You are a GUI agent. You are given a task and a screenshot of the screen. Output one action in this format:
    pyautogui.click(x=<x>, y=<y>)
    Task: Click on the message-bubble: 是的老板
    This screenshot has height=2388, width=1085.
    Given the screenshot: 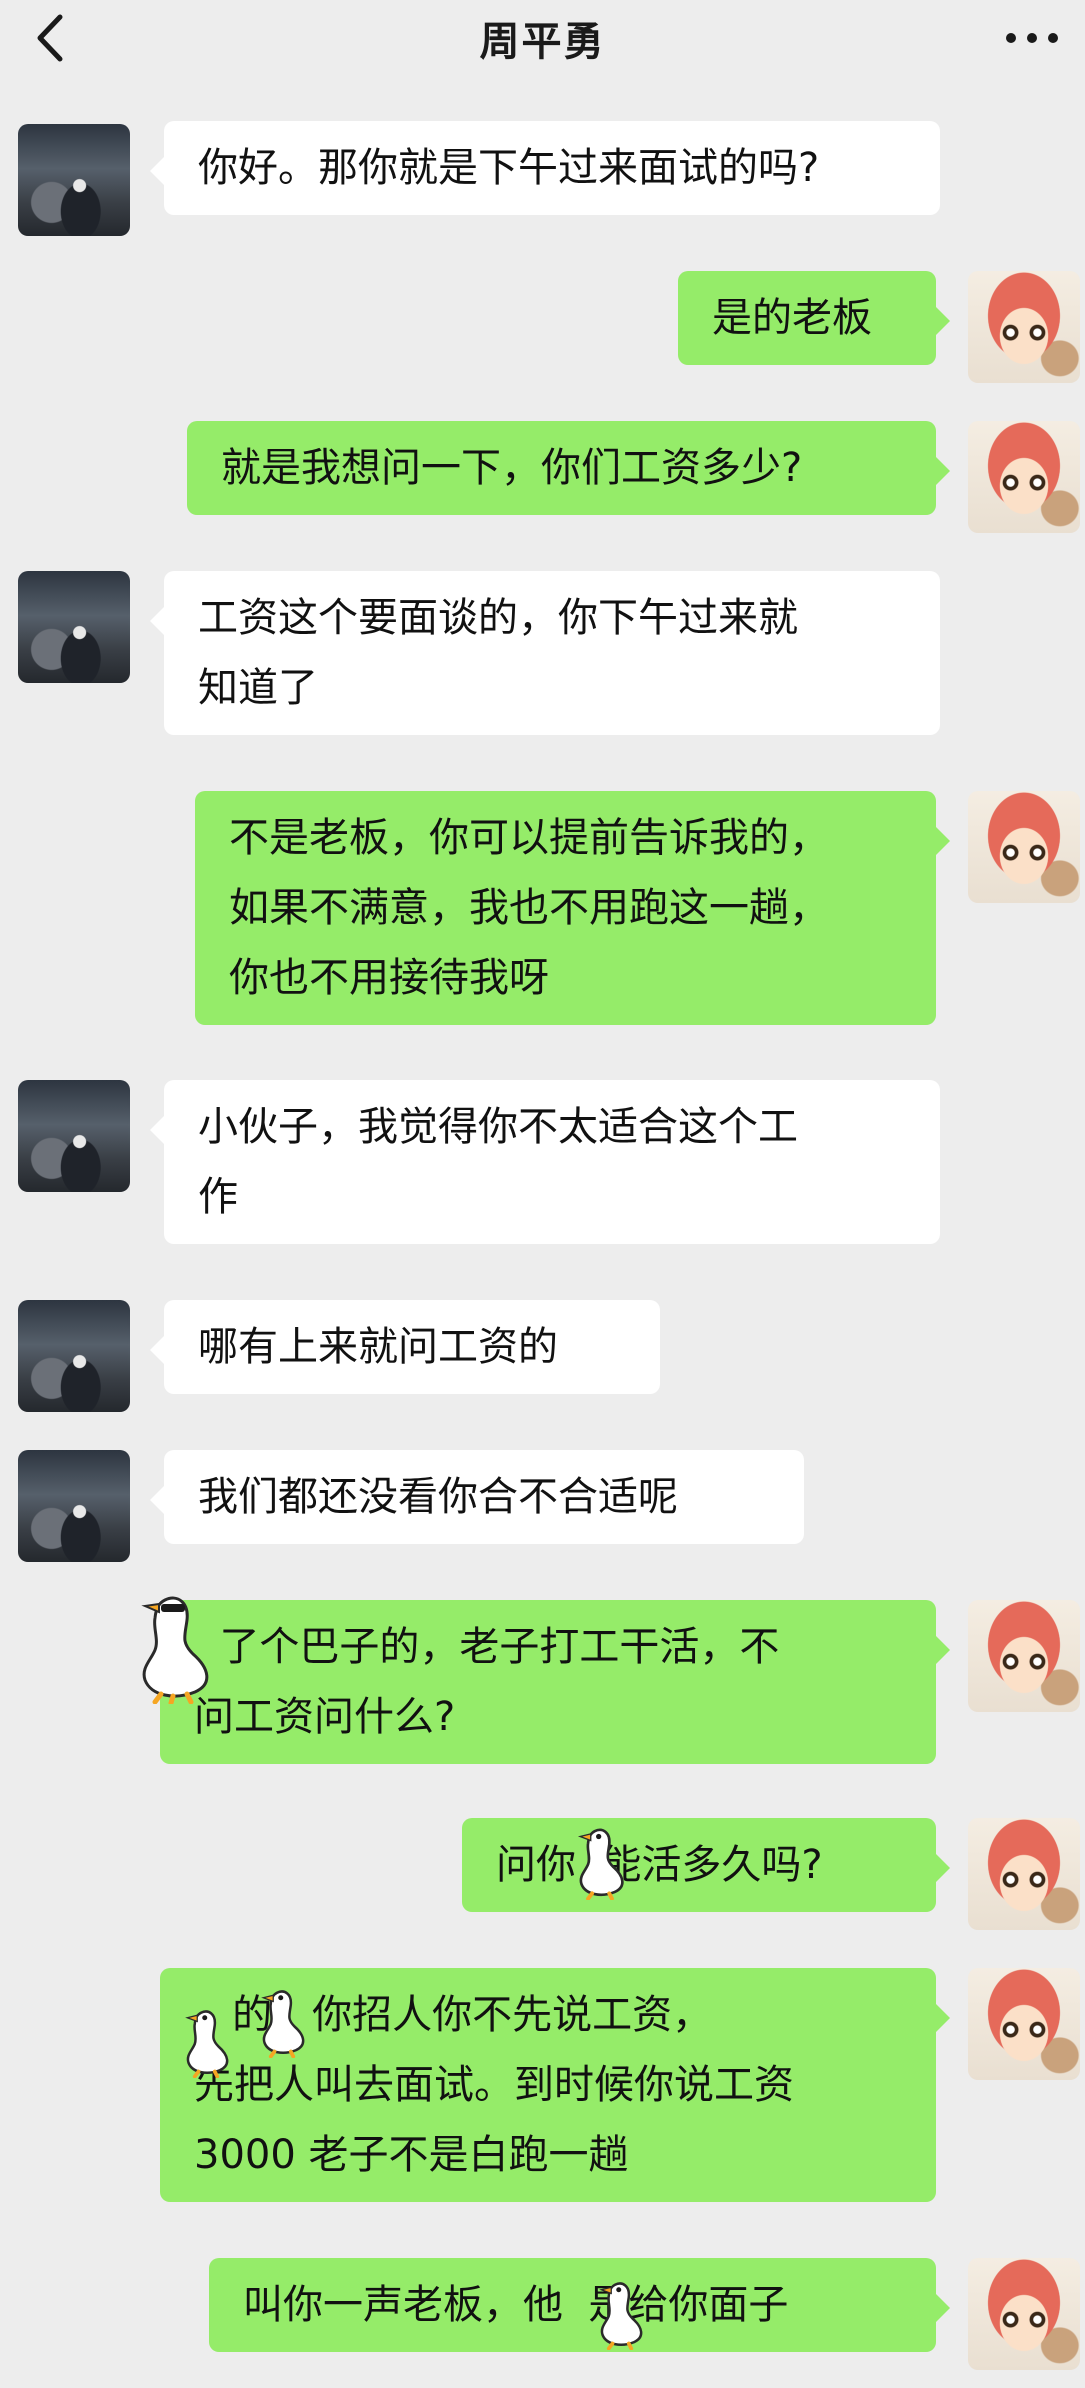 What is the action you would take?
    pyautogui.click(x=814, y=318)
    